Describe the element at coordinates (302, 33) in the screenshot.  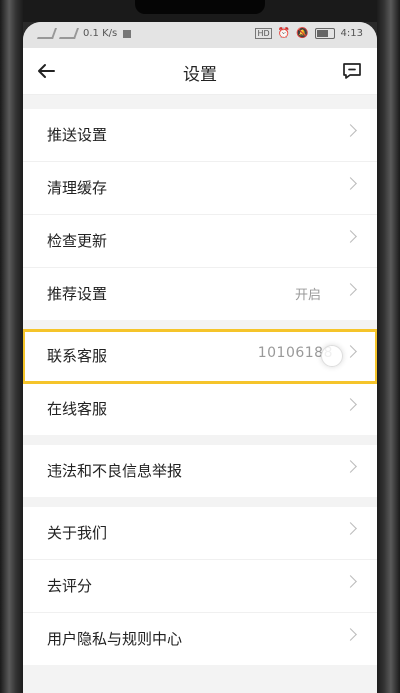
I see `mute-icon: 🔕` at that location.